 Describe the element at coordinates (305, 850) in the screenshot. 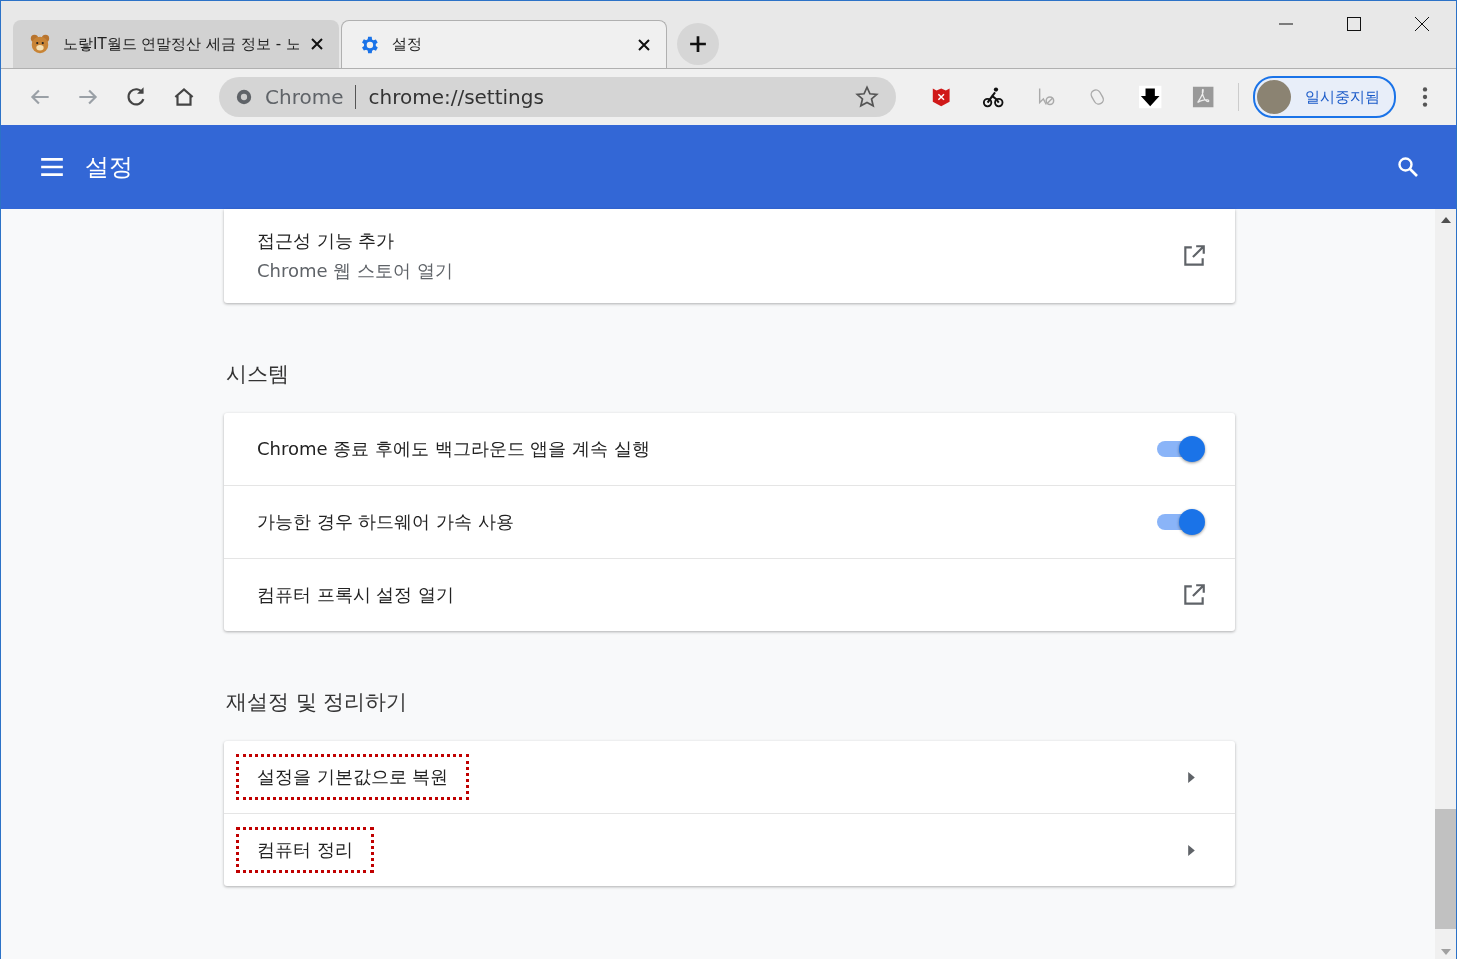

I see `row-label: 컴퓨터 정리` at that location.